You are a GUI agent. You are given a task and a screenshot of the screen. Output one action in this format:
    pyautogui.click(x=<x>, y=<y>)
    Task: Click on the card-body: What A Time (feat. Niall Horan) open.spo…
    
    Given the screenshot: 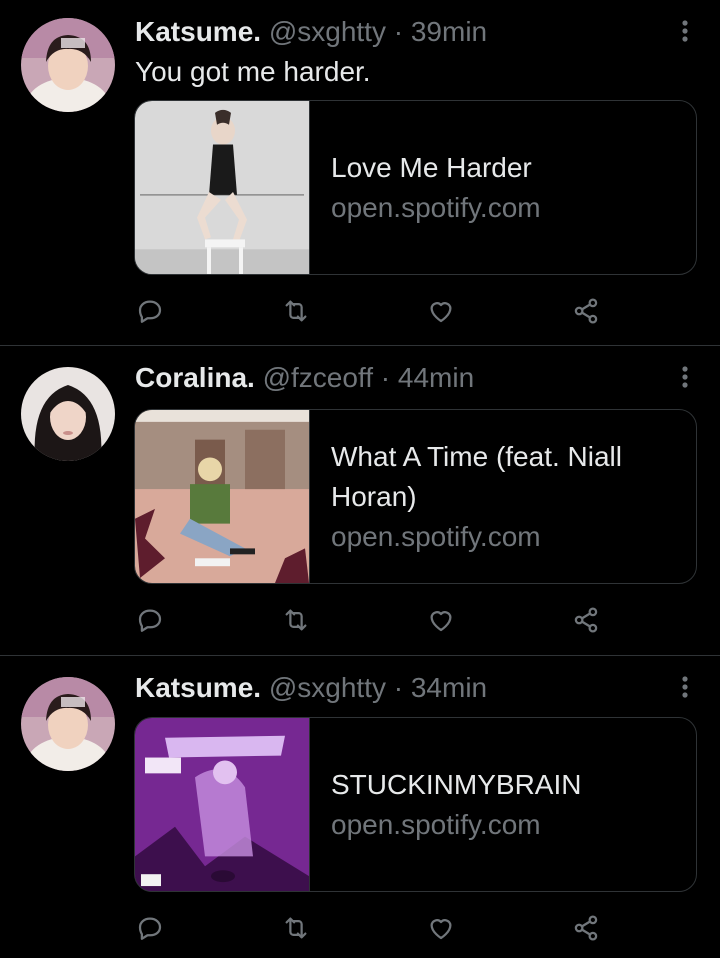 What is the action you would take?
    pyautogui.click(x=505, y=496)
    